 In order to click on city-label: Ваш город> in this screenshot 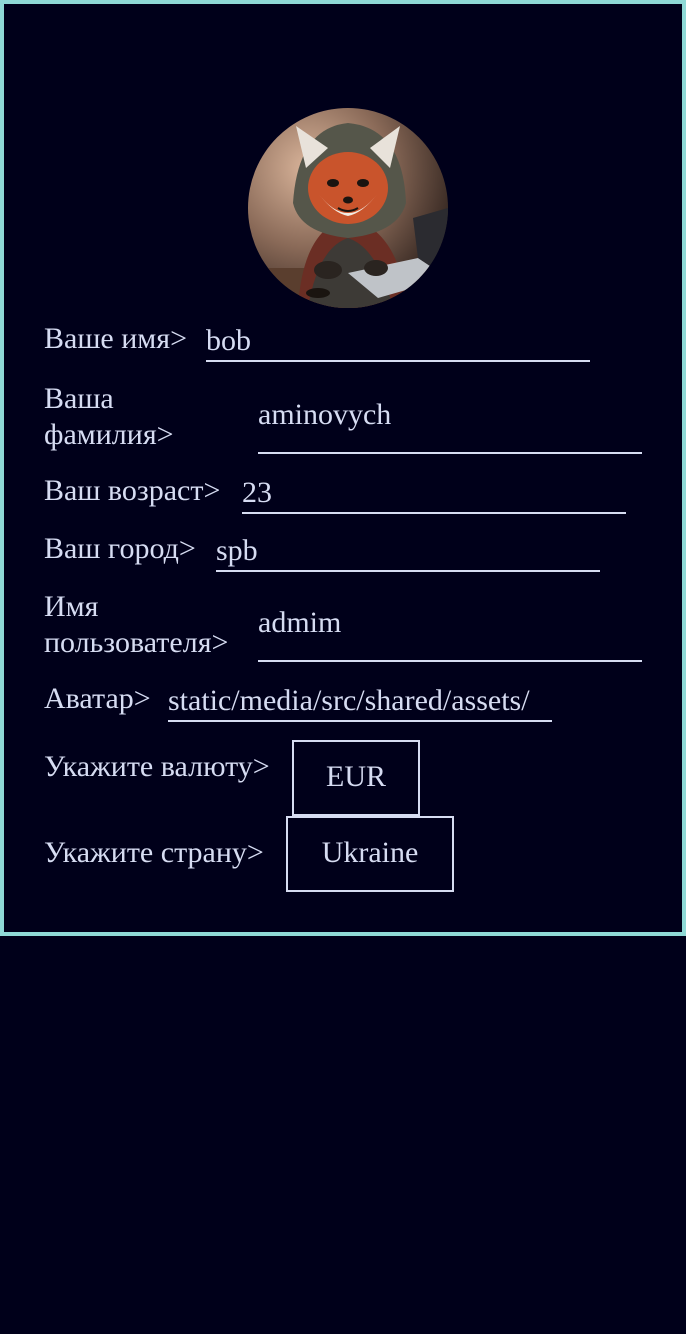, I will do `click(120, 548)`.